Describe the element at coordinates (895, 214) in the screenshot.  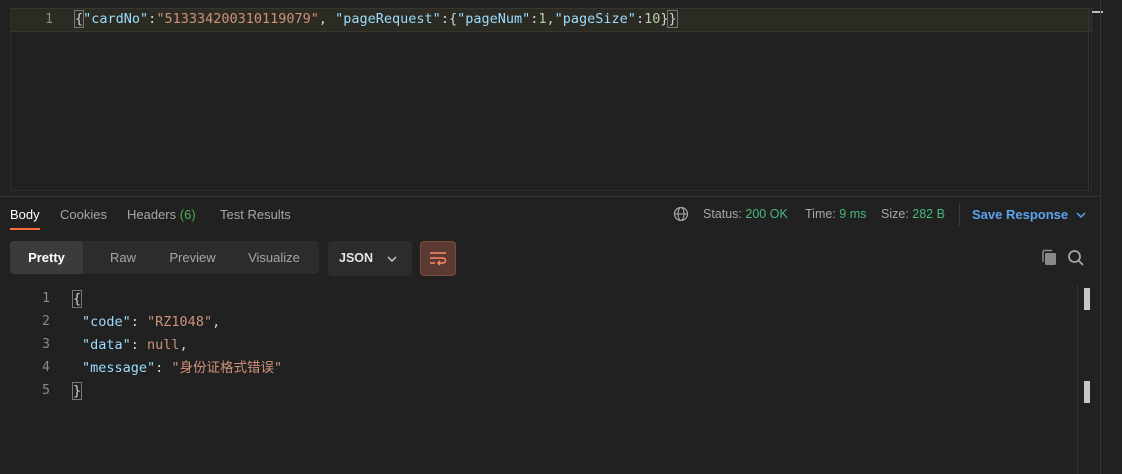
I see `size-label: Size:` at that location.